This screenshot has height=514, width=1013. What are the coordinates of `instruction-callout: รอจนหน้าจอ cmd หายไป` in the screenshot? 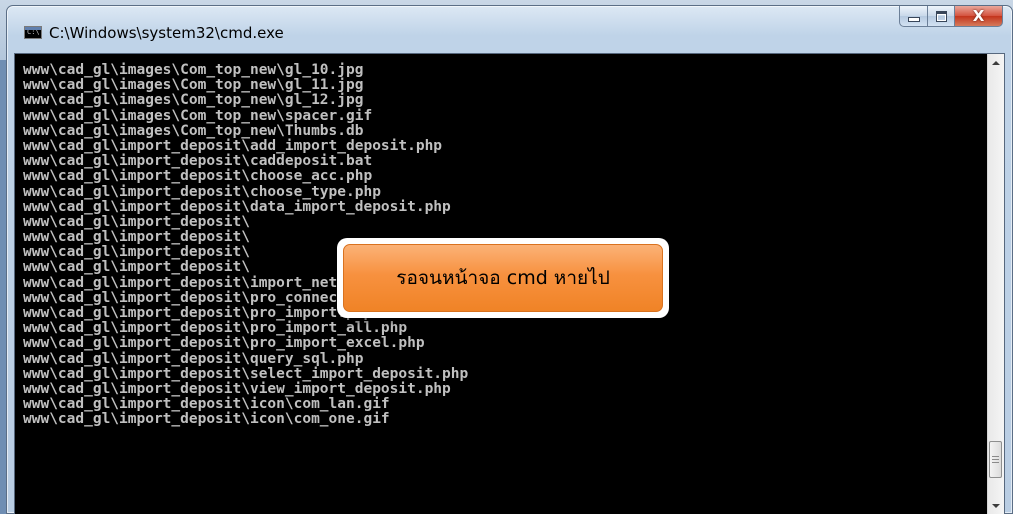 It's located at (503, 278).